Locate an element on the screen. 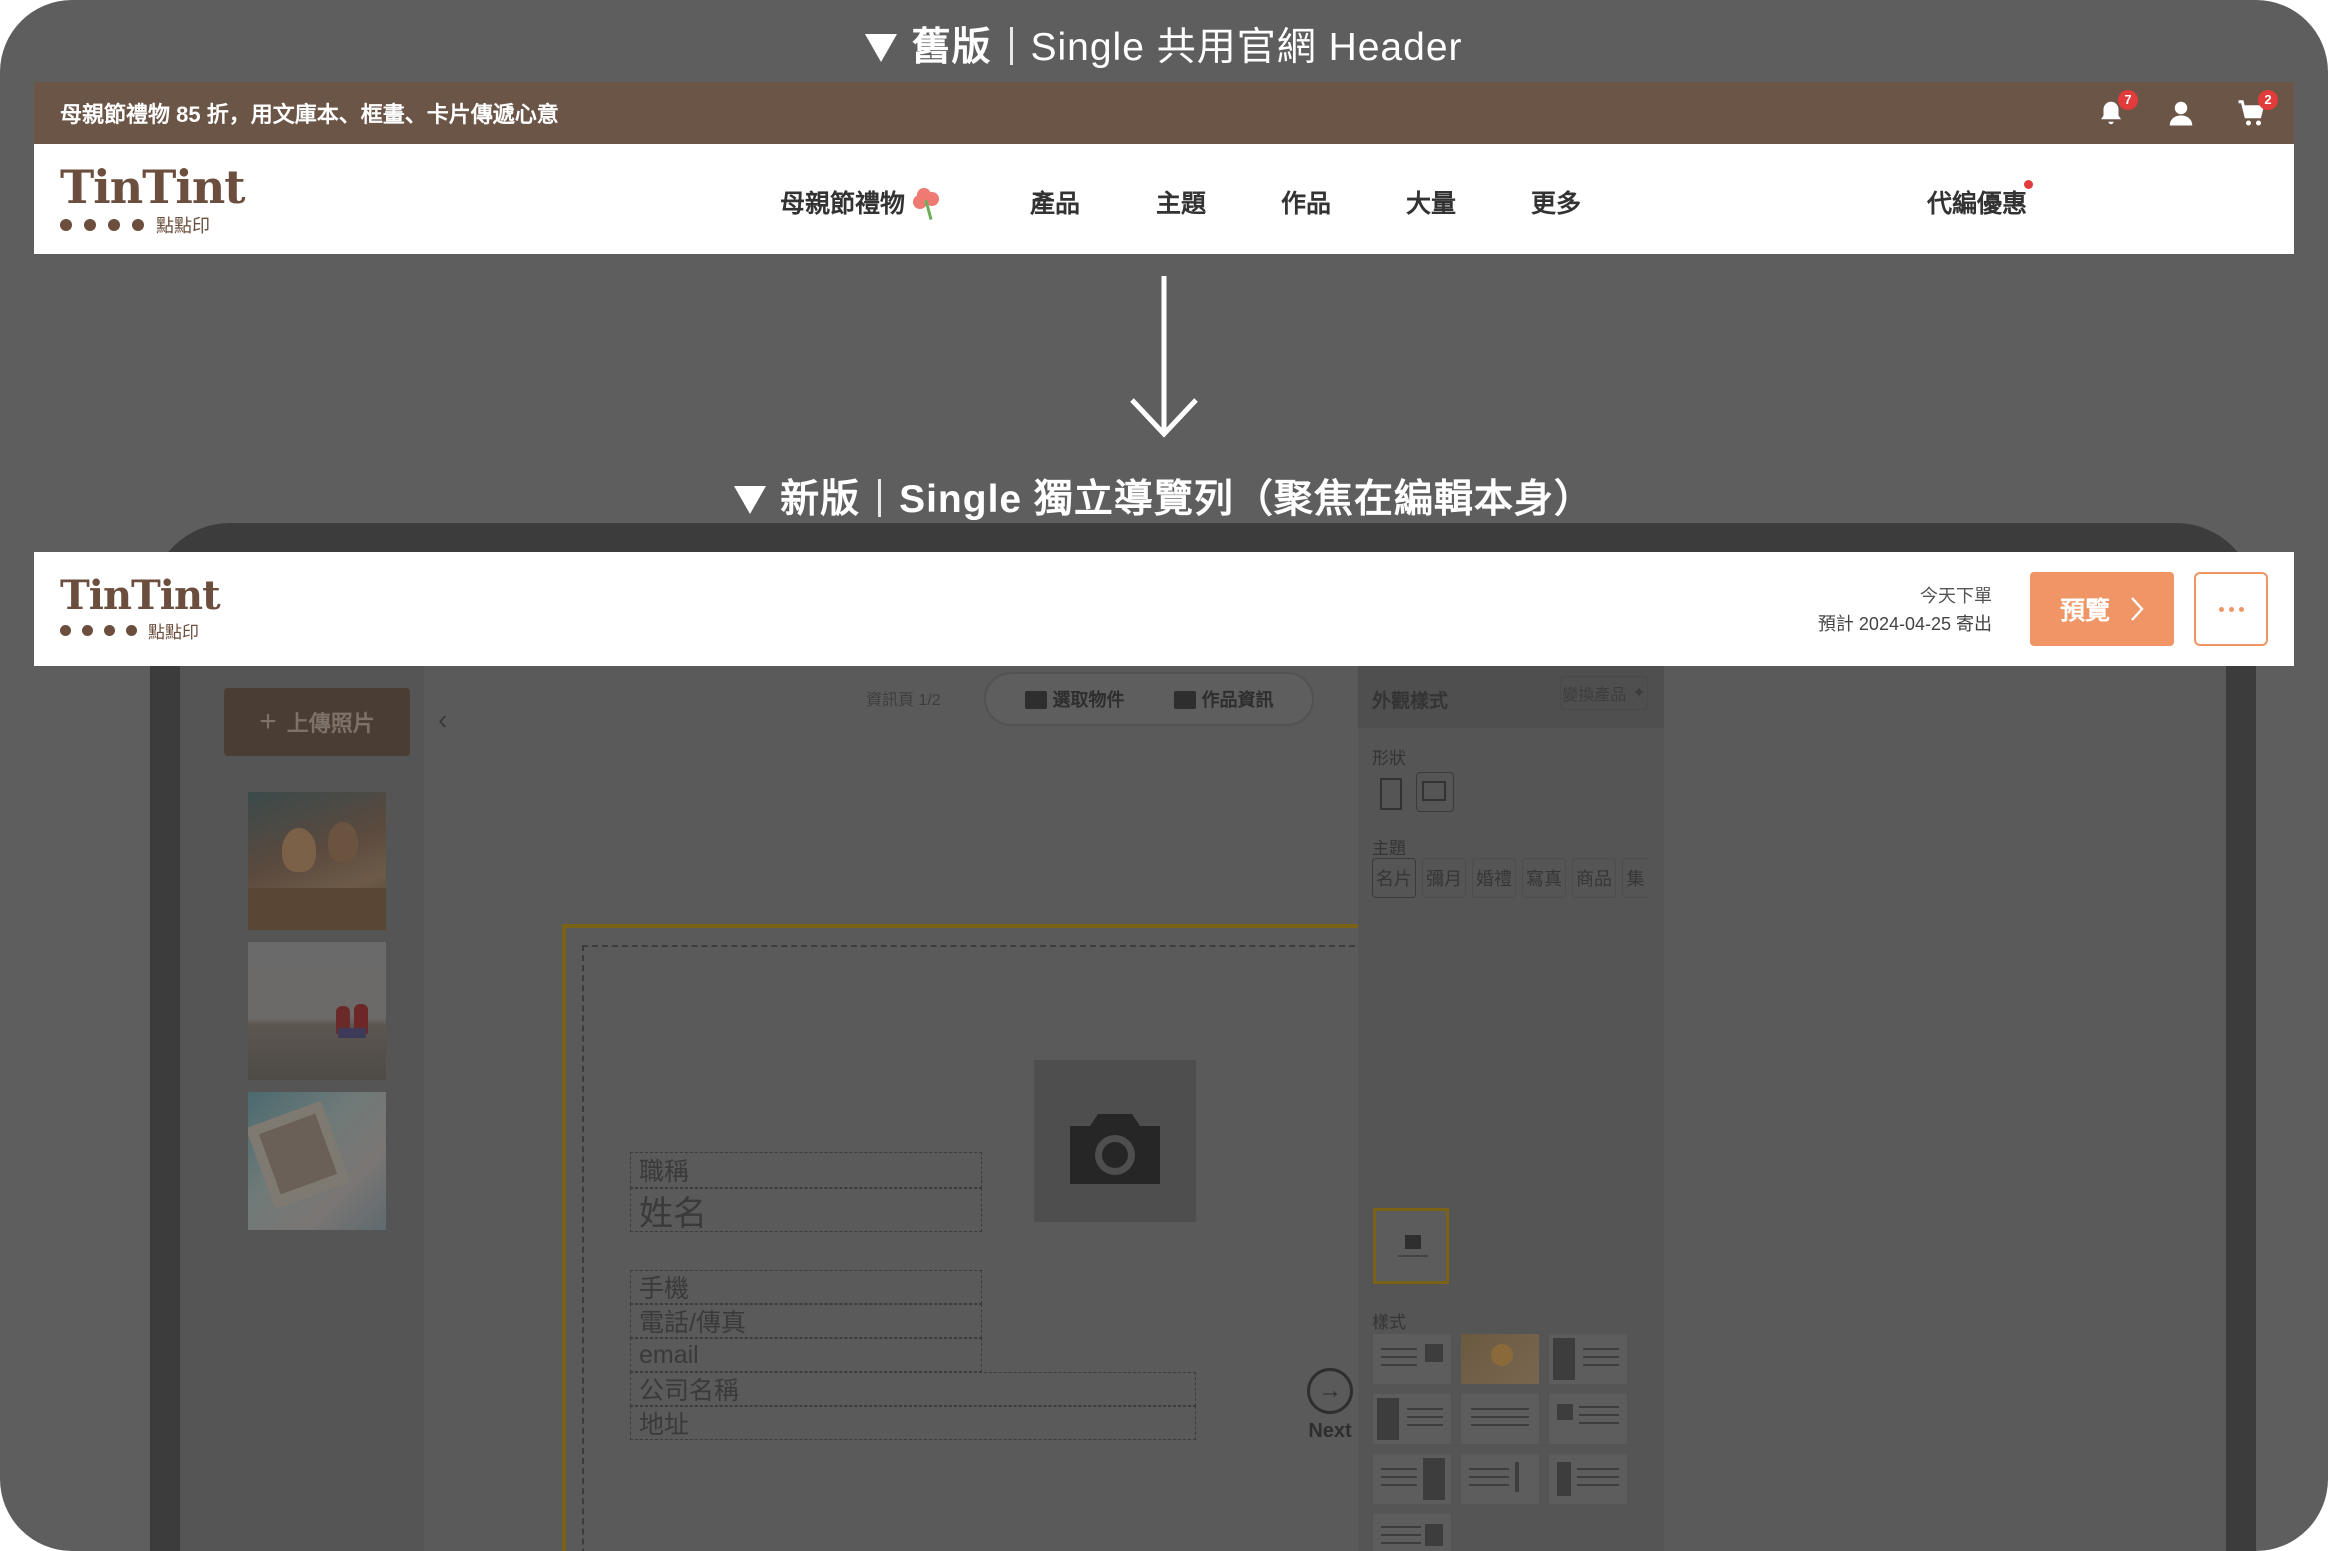 Image resolution: width=2328 pixels, height=1551 pixels. change-product-button: 變換產品 ✦ is located at coordinates (1604, 693).